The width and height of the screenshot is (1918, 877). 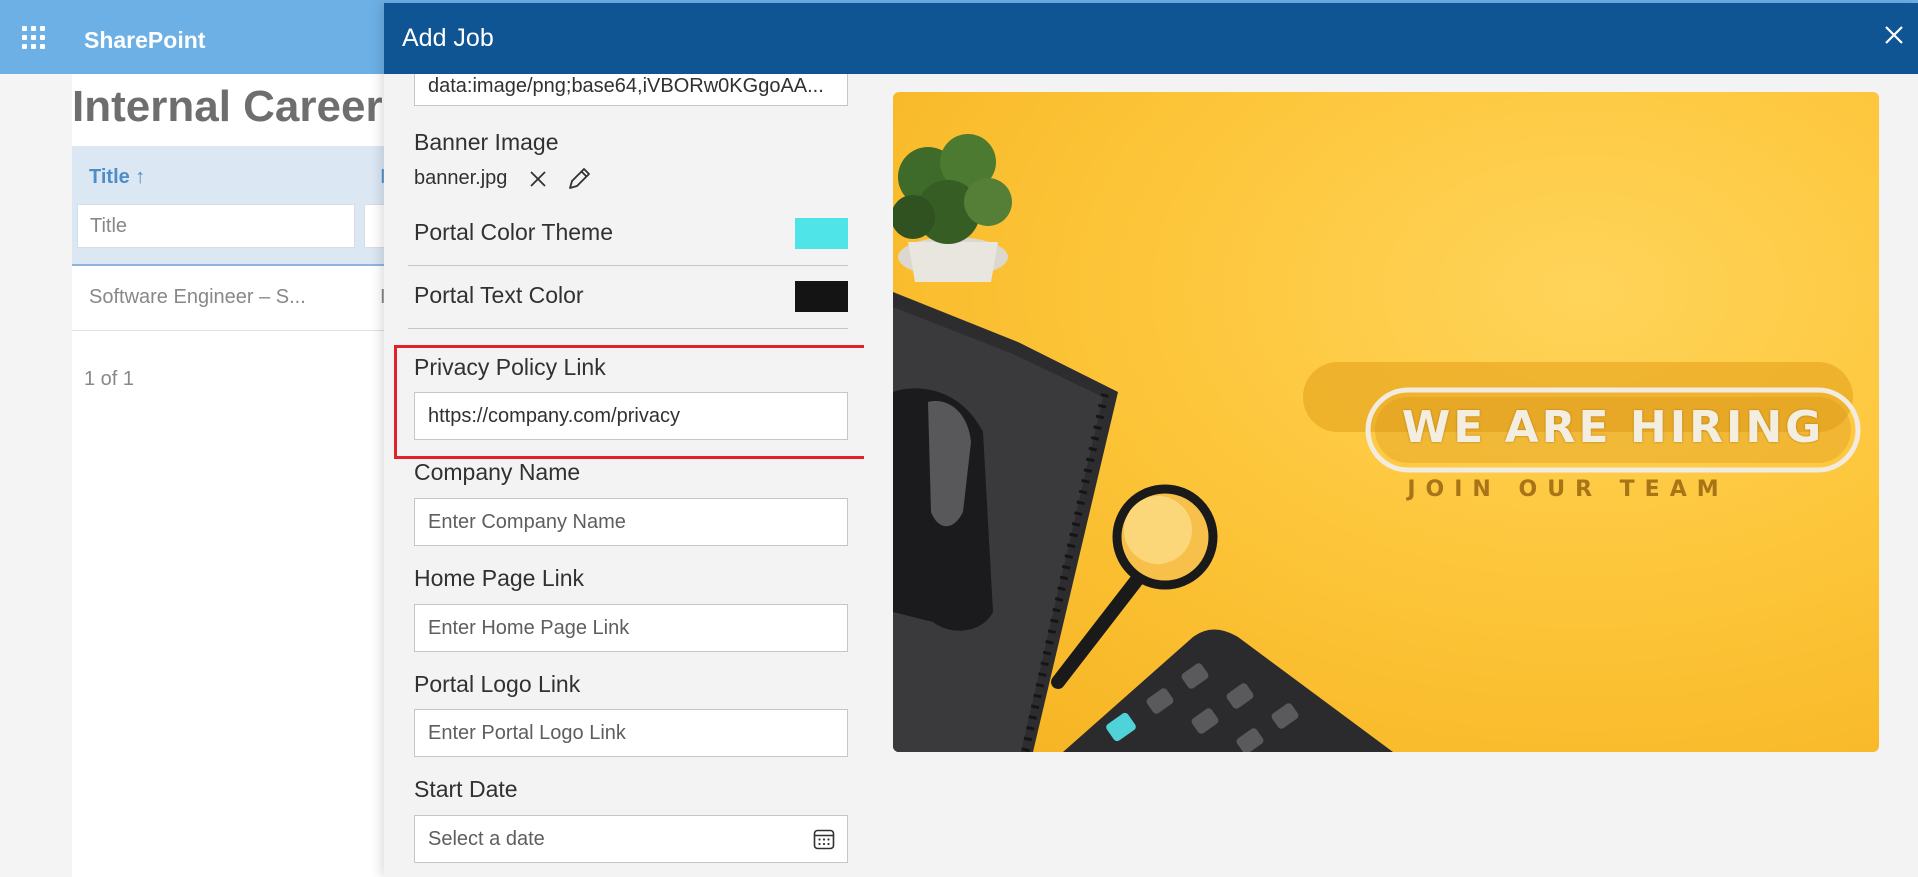 I want to click on privacy-policy-link-label: Privacy Policy Link, so click(x=510, y=367).